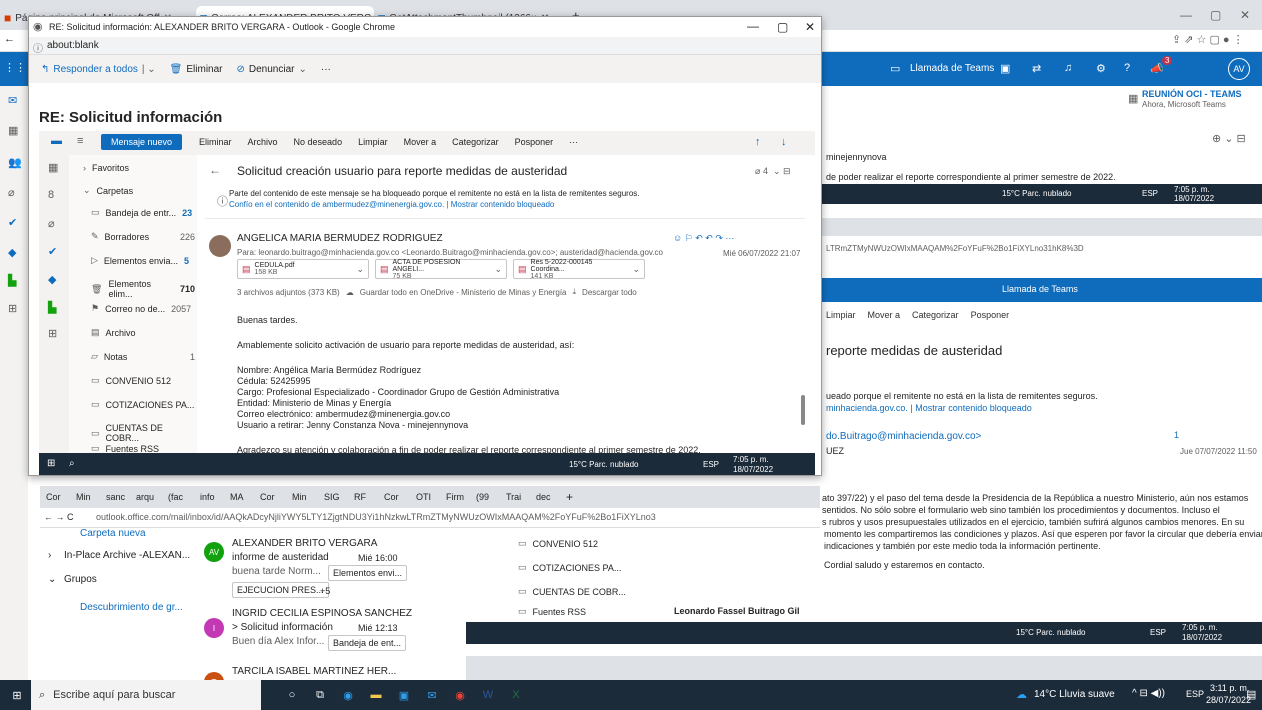 The image size is (1262, 710). What do you see at coordinates (215, 142) in the screenshot?
I see `delete-button: Eliminar` at bounding box center [215, 142].